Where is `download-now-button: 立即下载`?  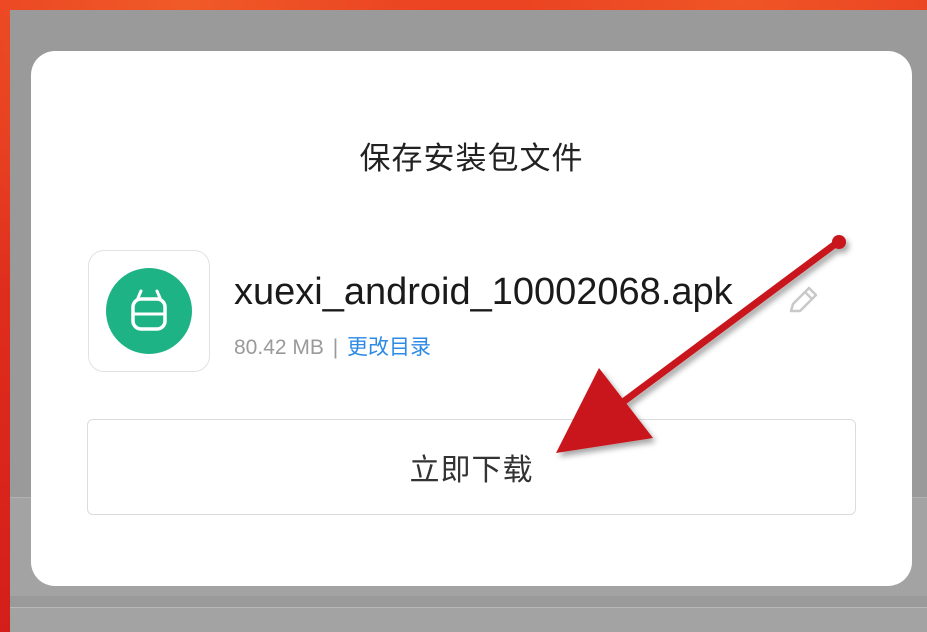 download-now-button: 立即下载 is located at coordinates (471, 467).